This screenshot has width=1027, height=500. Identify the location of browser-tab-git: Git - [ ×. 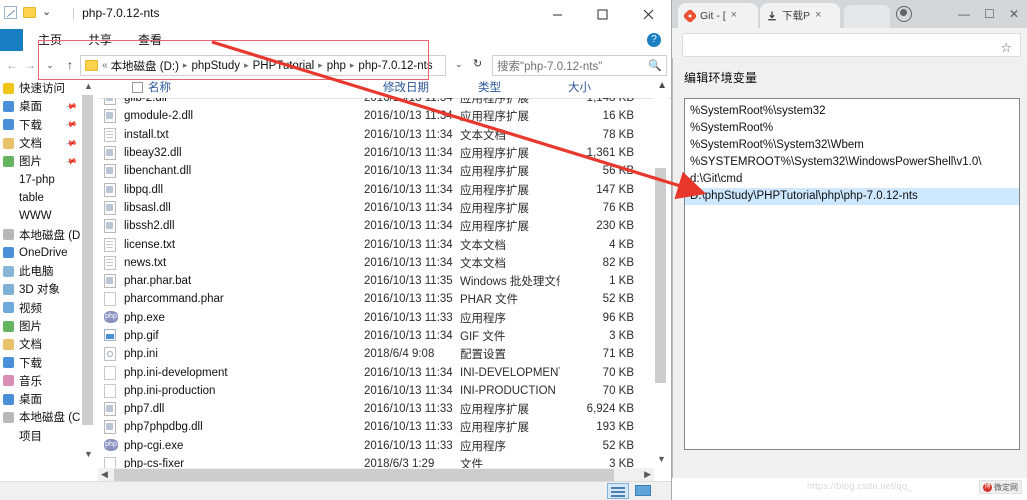
(718, 15).